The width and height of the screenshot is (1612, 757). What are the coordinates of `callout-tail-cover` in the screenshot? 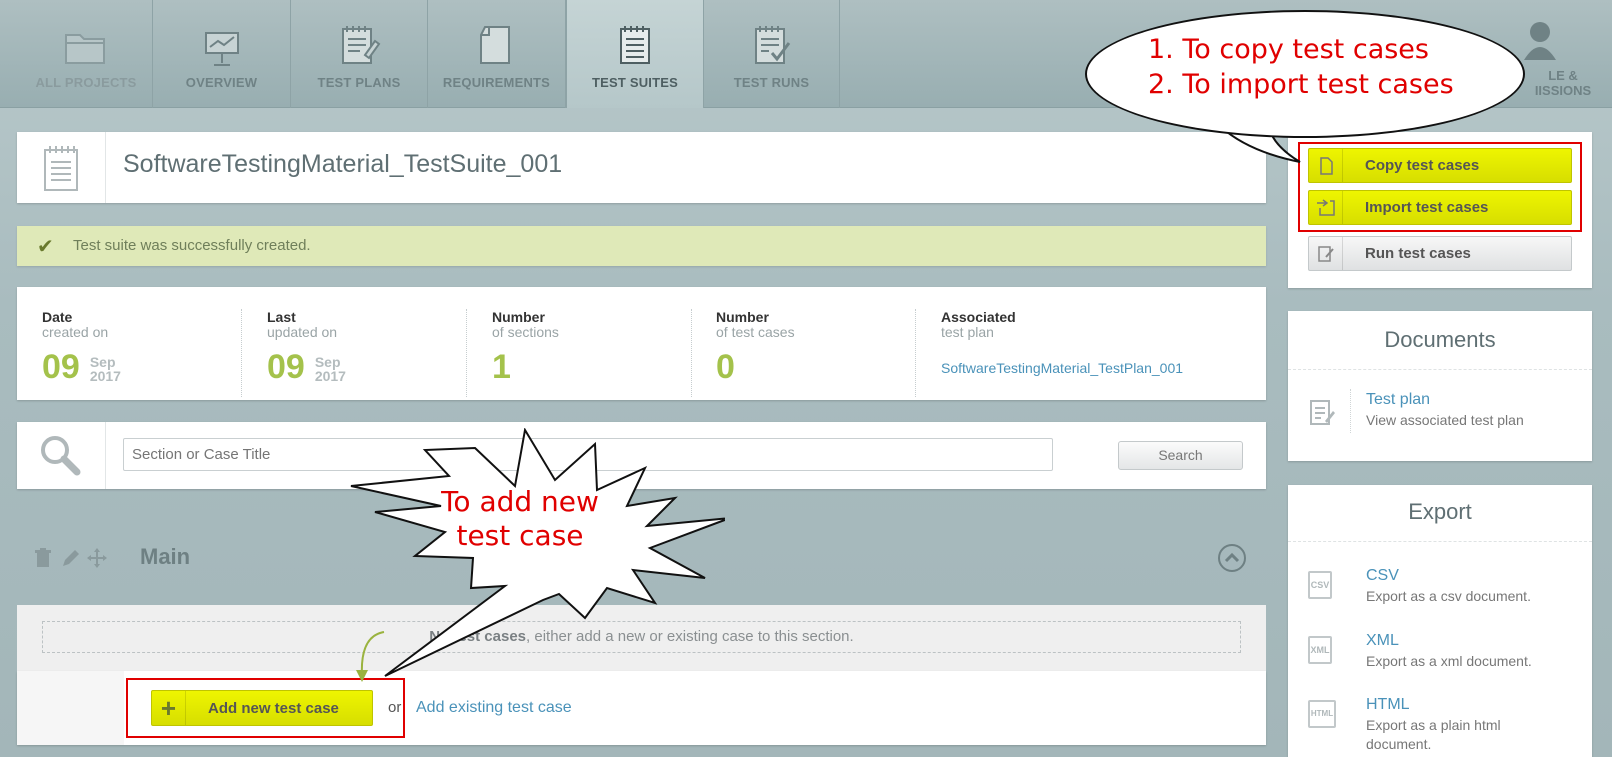 It's located at (1242, 117).